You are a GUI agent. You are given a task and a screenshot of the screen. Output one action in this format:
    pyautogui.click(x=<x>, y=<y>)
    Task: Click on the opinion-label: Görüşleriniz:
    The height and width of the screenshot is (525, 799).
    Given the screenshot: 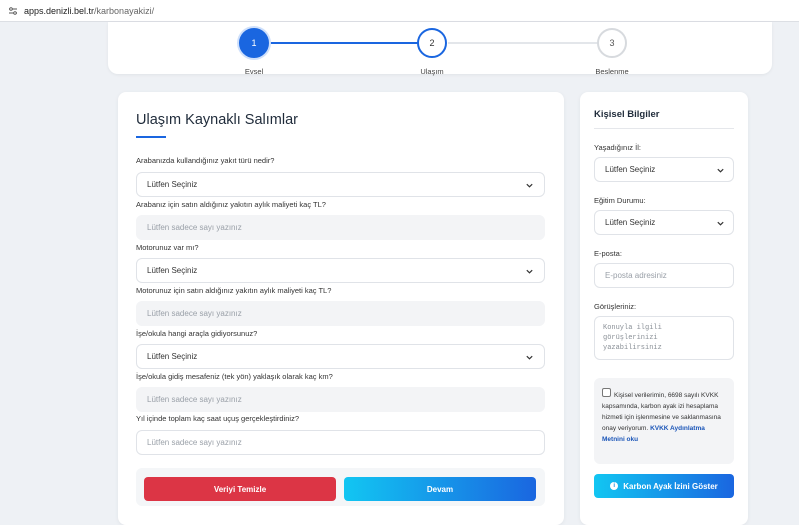 What is the action you would take?
    pyautogui.click(x=615, y=306)
    